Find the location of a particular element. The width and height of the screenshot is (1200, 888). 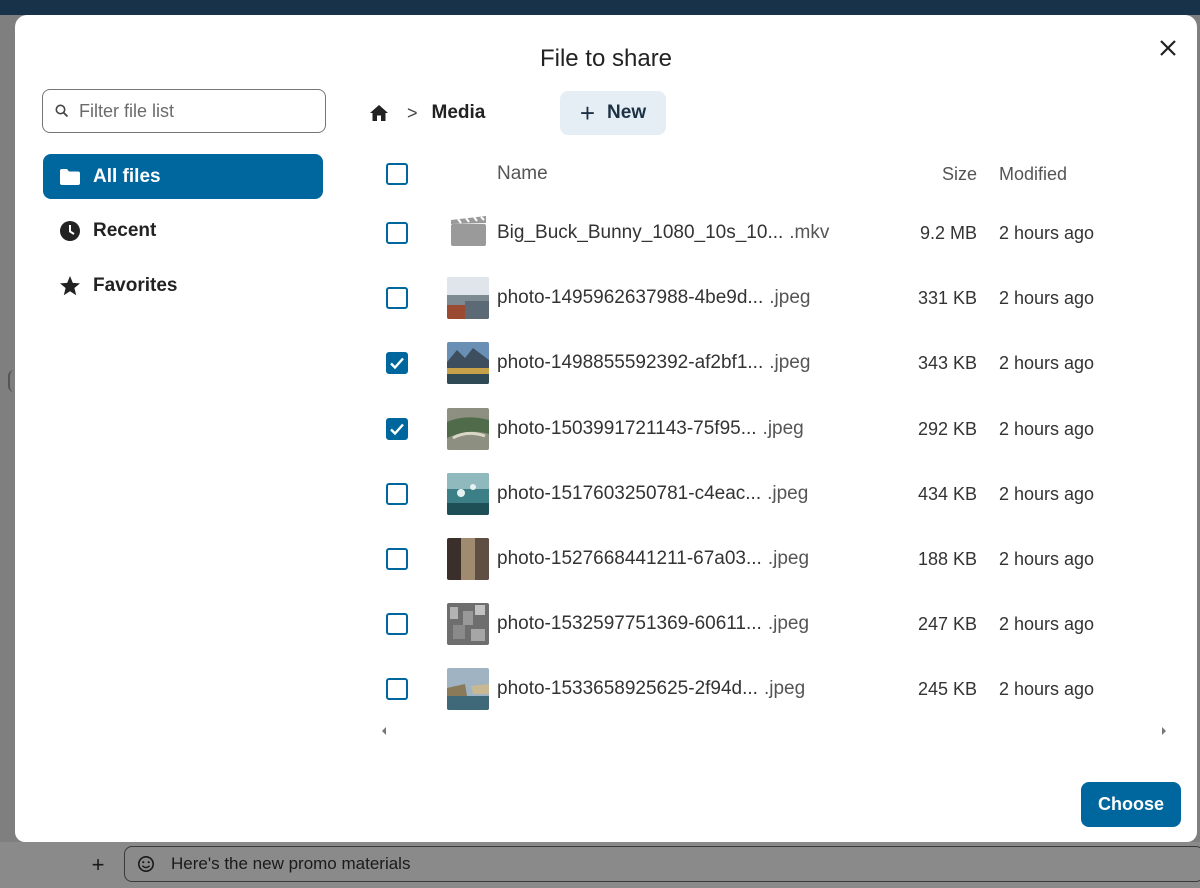

folder-icon is located at coordinates (70, 177).